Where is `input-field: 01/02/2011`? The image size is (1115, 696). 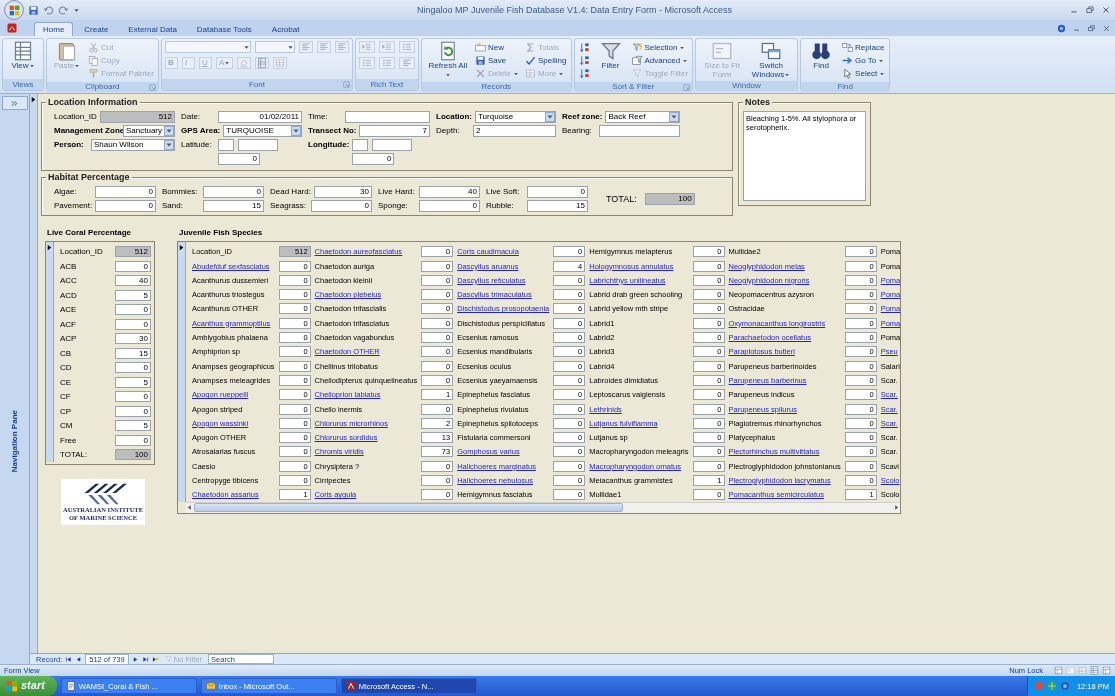
input-field: 01/02/2011 is located at coordinates (260, 117).